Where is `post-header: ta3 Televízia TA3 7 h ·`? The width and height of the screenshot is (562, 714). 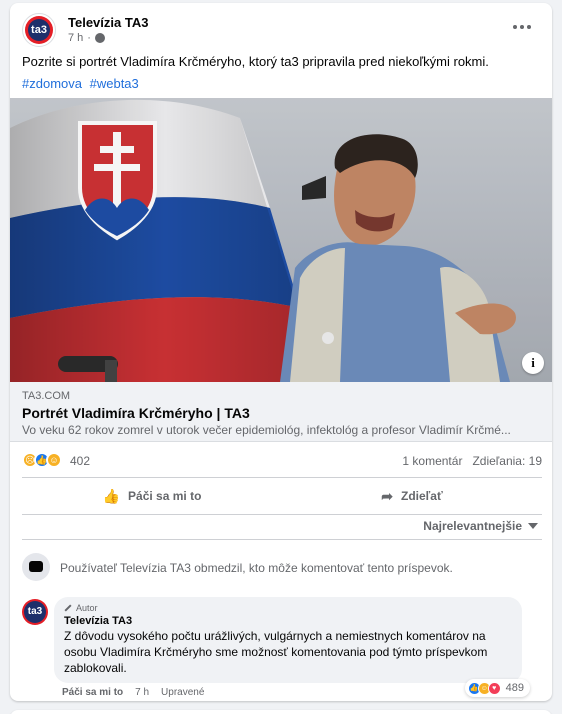
post-header: ta3 Televízia TA3 7 h · is located at coordinates (282, 30).